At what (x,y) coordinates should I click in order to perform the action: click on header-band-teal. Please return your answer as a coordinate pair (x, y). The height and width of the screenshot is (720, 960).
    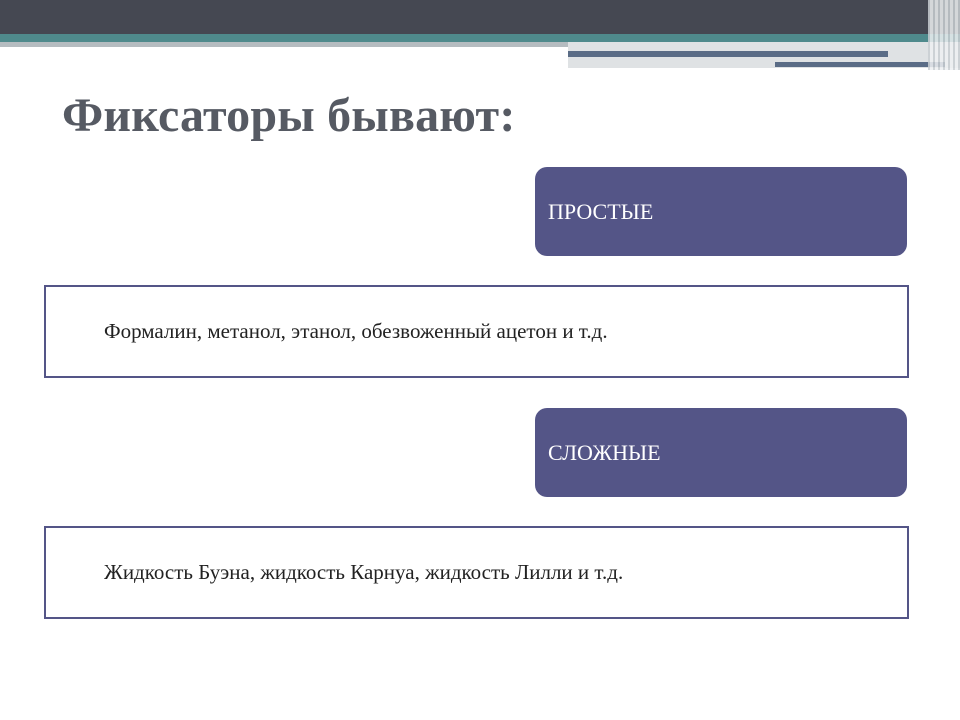
    Looking at the image, I should click on (480, 38).